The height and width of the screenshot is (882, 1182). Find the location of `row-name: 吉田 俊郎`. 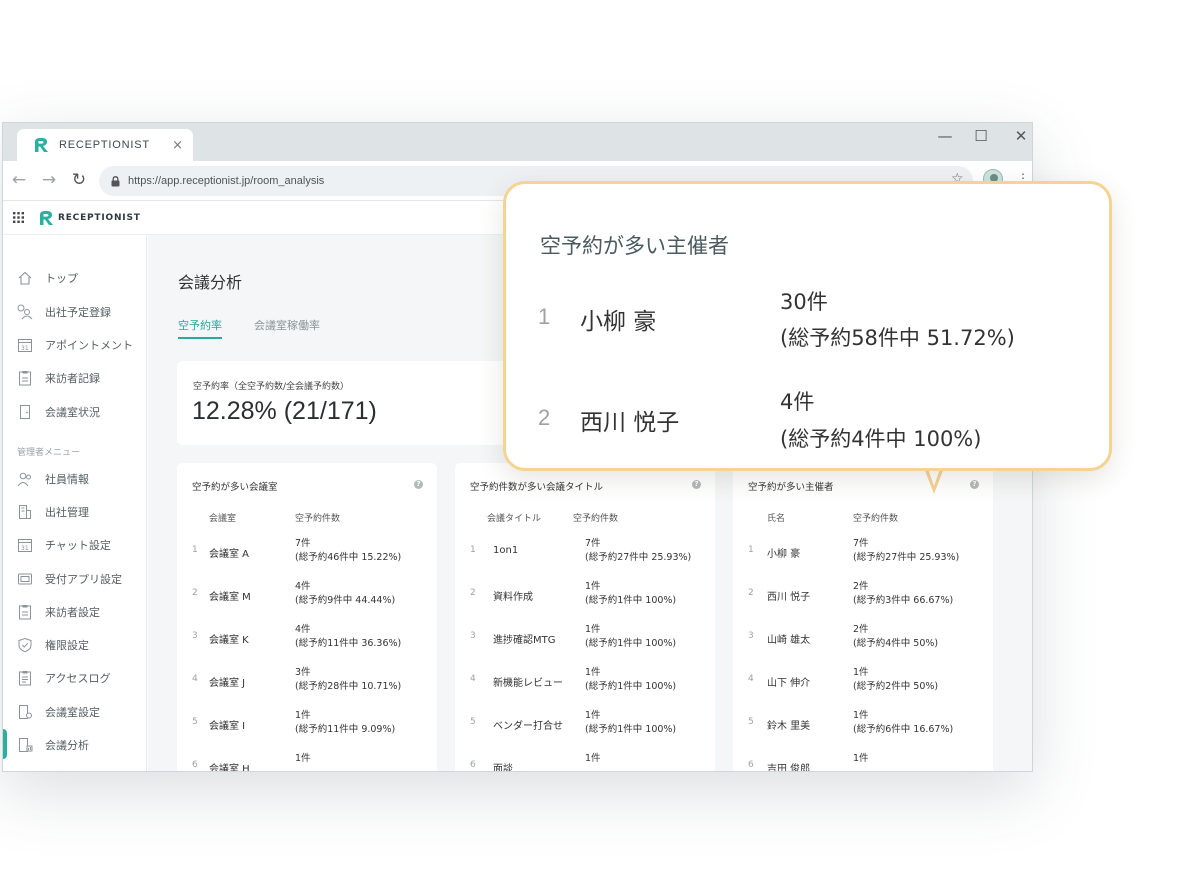

row-name: 吉田 俊郎 is located at coordinates (789, 768).